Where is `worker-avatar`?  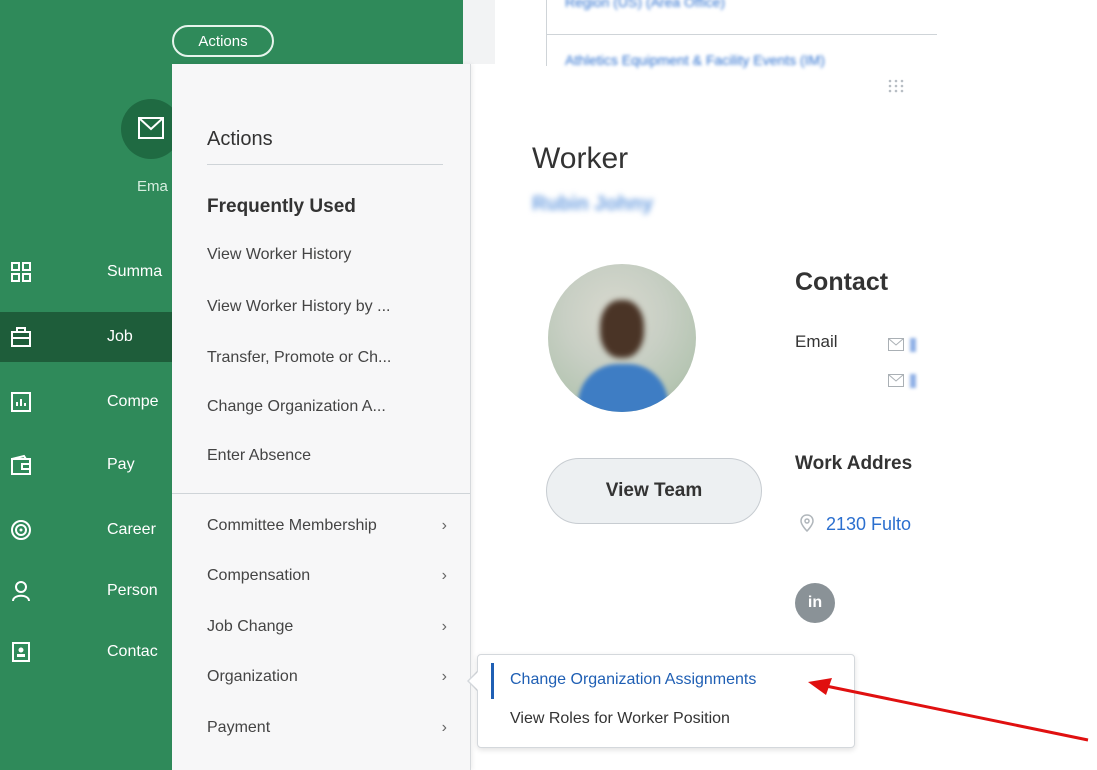
worker-avatar is located at coordinates (622, 338).